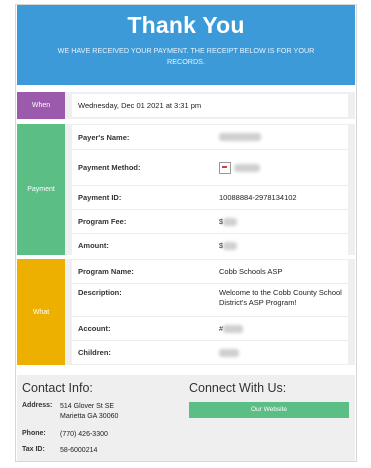 The width and height of the screenshot is (371, 468). I want to click on tax-id-row: Tax ID: 58-6000214, so click(59, 451).